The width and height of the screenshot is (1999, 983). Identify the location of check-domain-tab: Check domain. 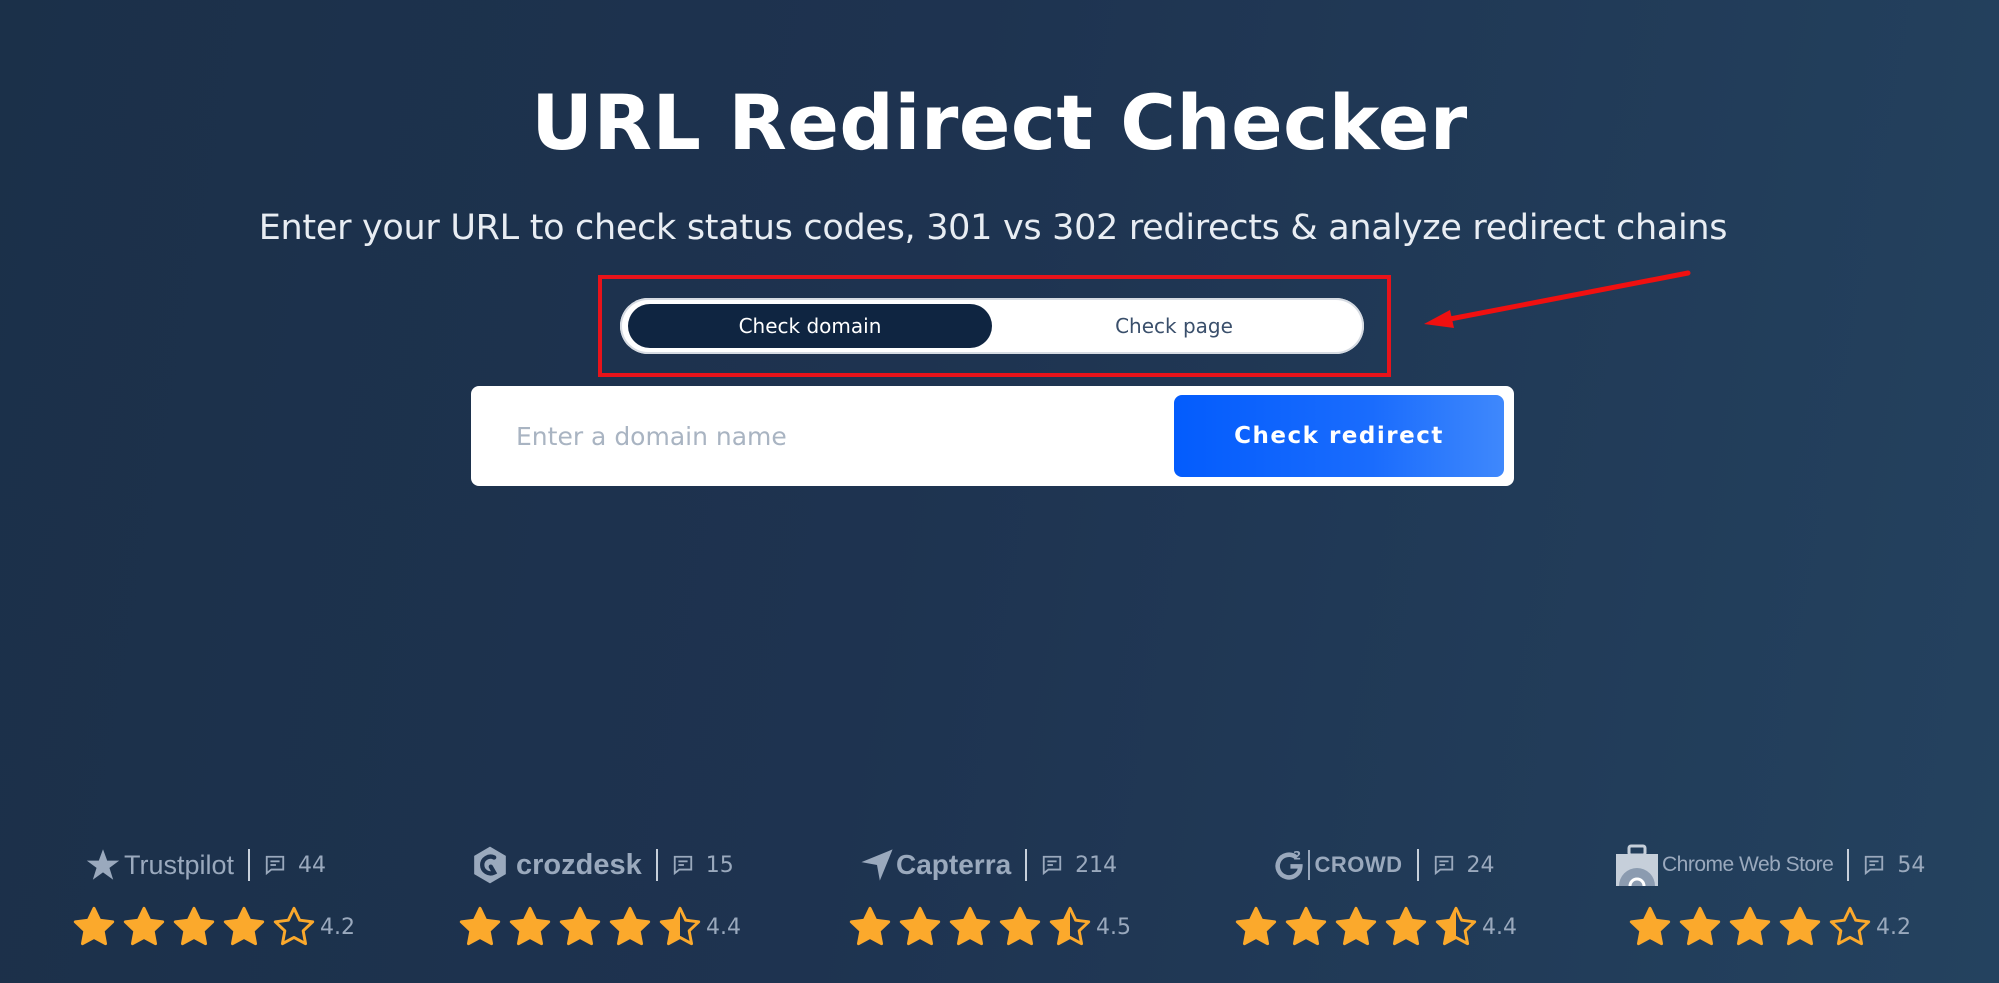
(810, 326).